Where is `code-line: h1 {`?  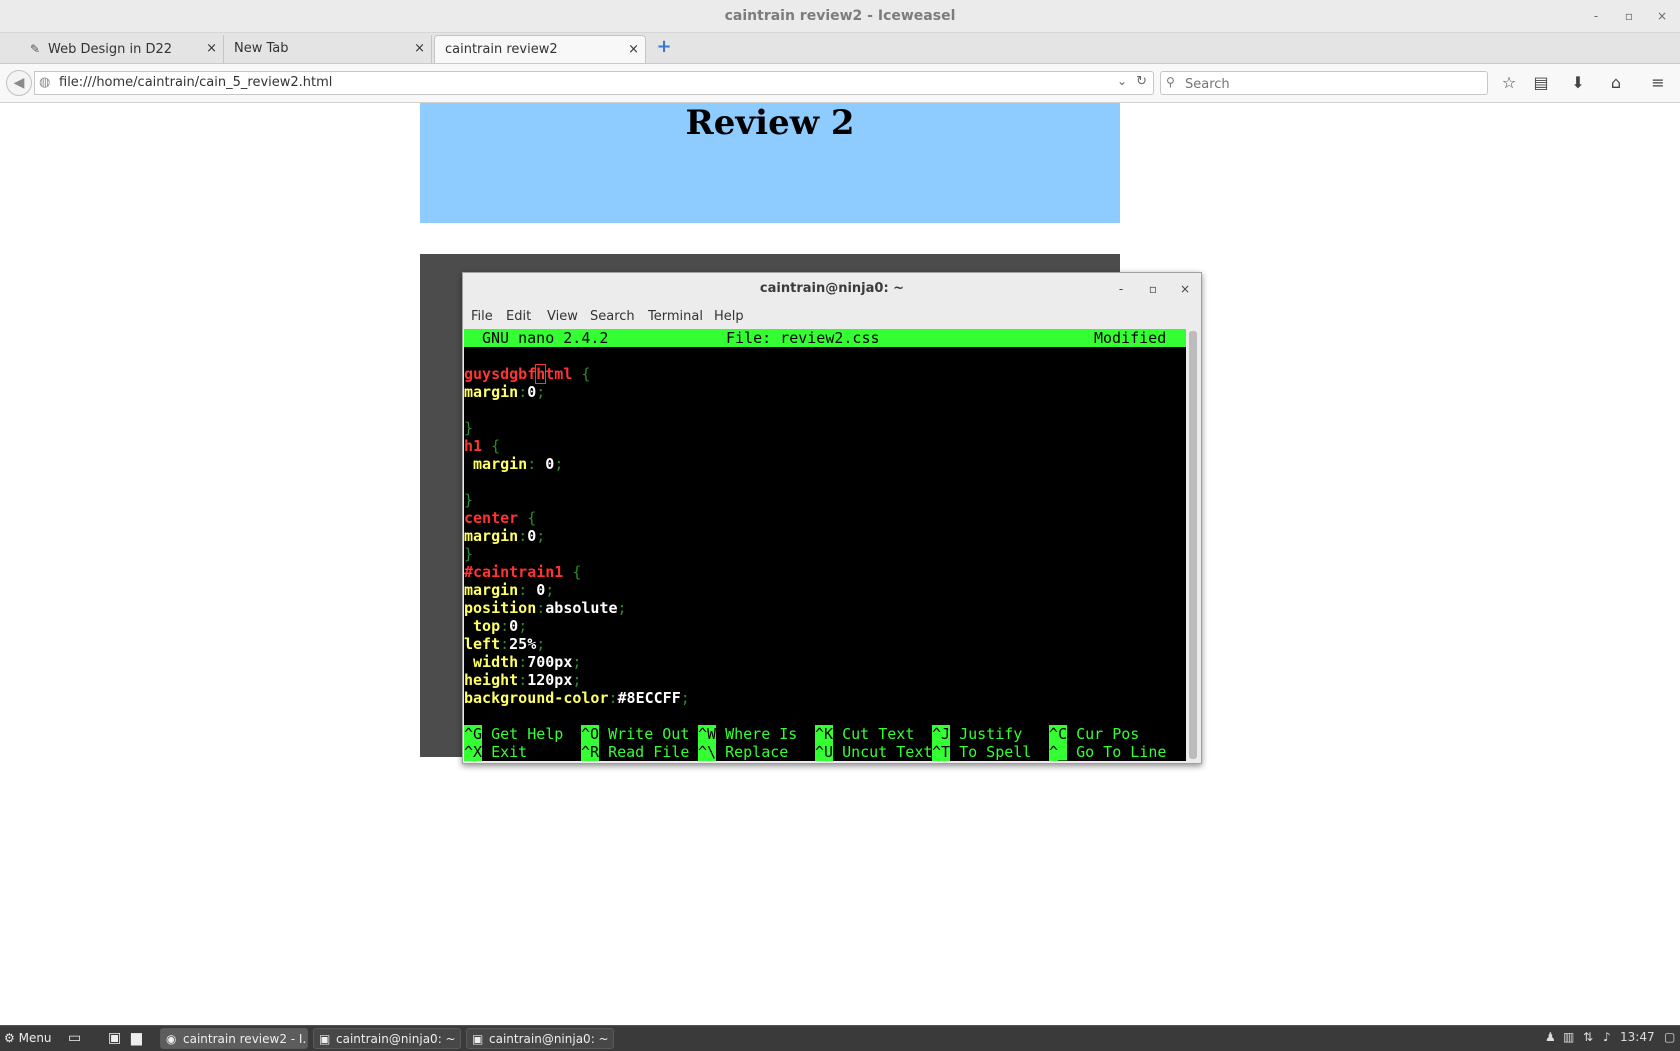
code-line: h1 { is located at coordinates (482, 446).